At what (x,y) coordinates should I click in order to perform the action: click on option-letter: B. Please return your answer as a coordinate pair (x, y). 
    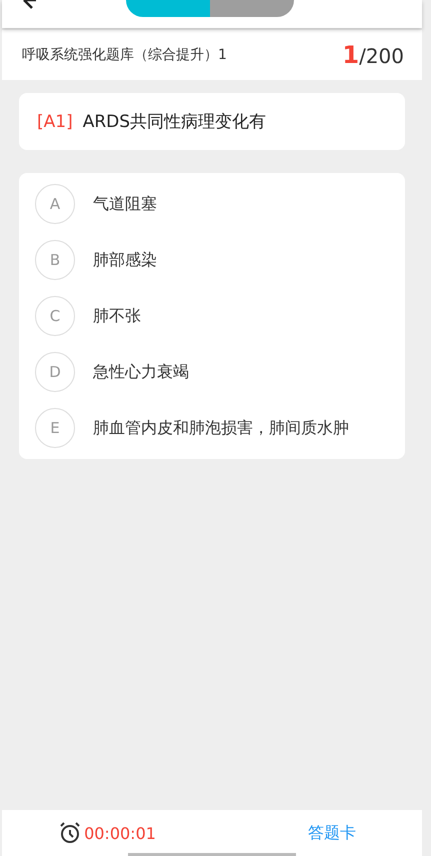
    Looking at the image, I should click on (55, 260).